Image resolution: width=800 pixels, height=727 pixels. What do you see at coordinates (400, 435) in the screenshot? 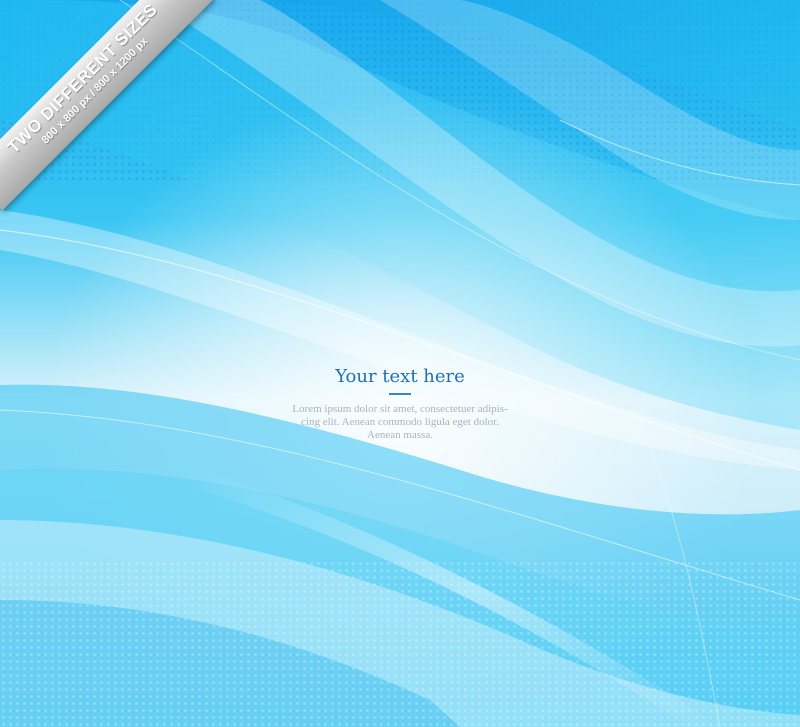
I see `body-line-3: Aenean massa.` at bounding box center [400, 435].